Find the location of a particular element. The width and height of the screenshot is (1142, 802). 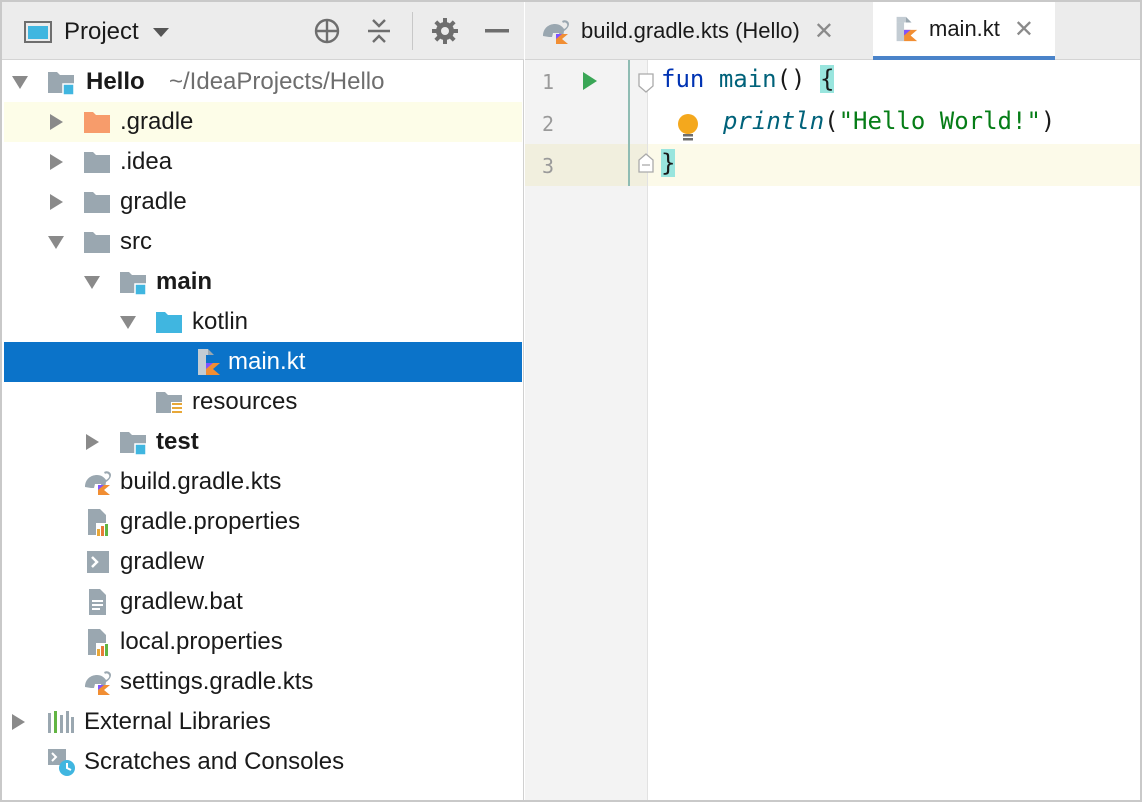

code-line-2: println("Hello World!") is located at coordinates (889, 121).